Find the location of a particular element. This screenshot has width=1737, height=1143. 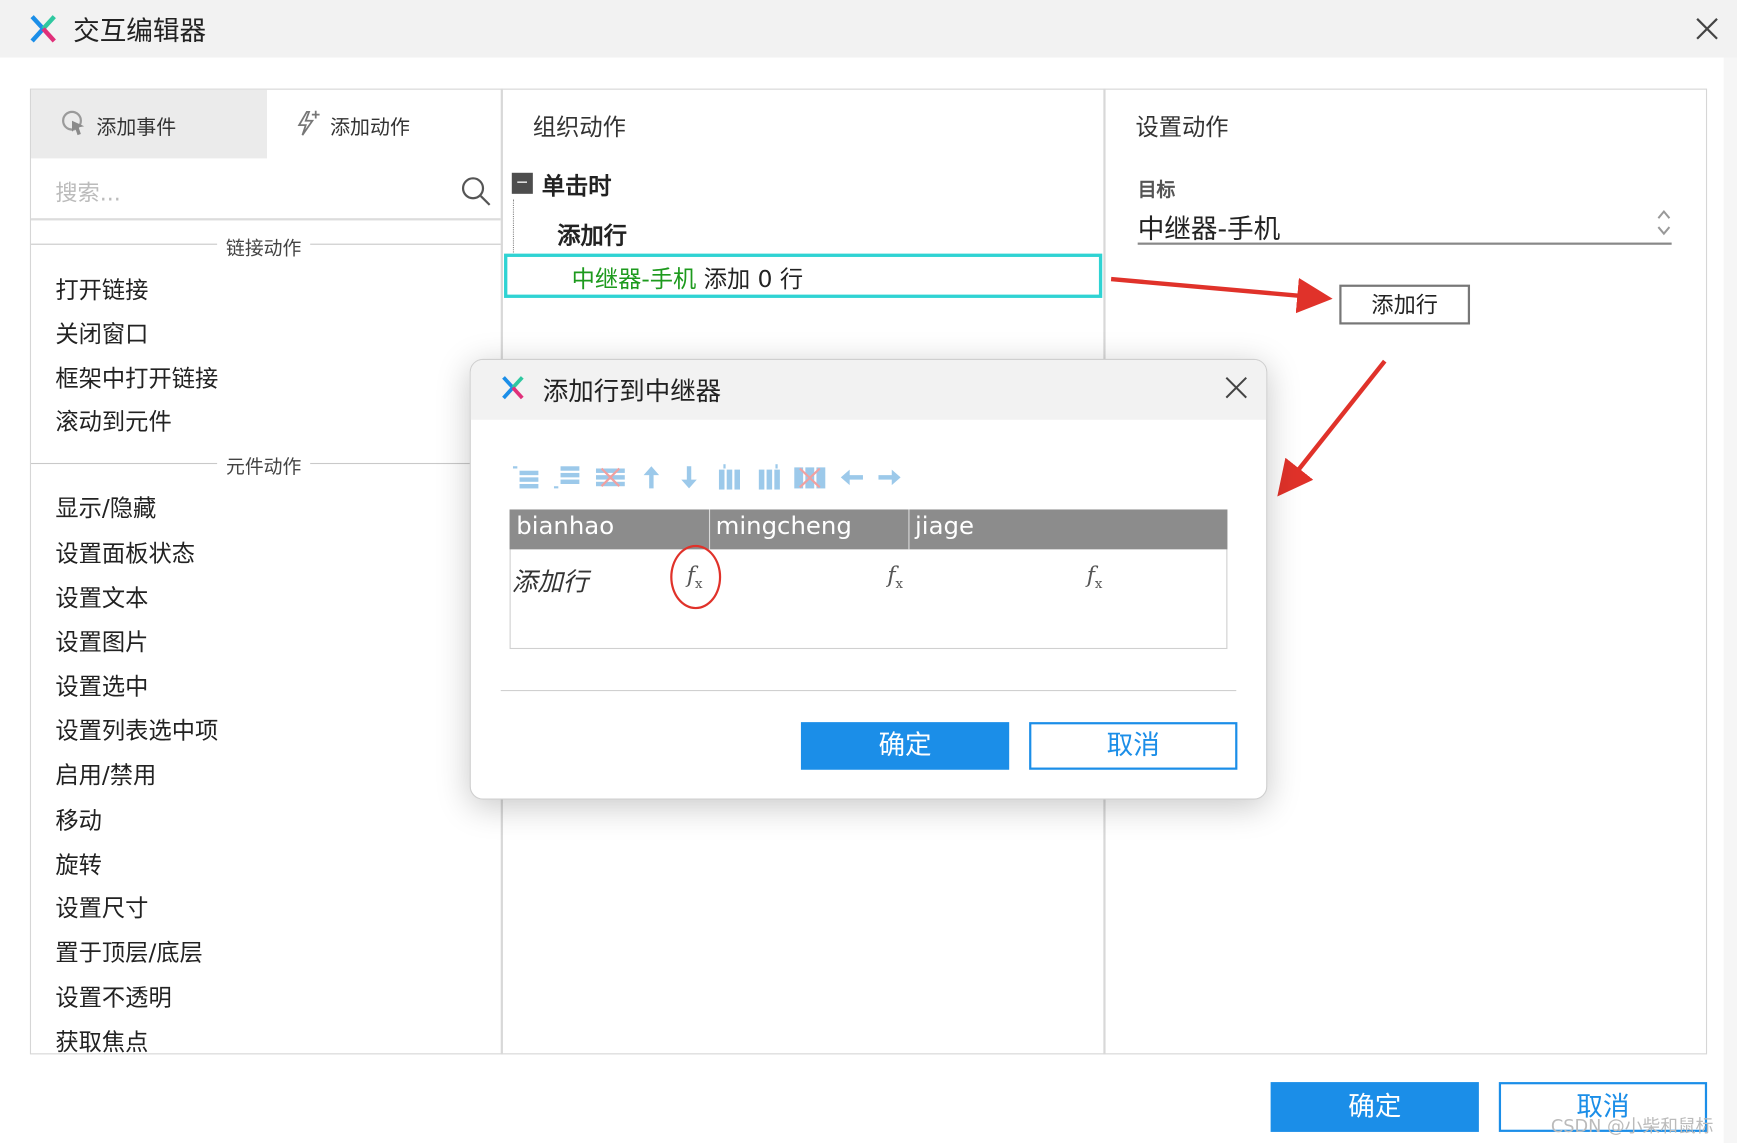

ok-button: 确定 is located at coordinates (1374, 1107).